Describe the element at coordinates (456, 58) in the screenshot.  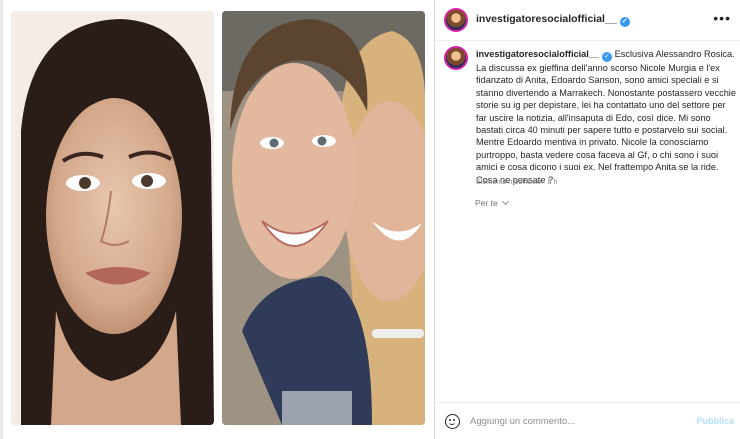
I see `caption-avatar` at that location.